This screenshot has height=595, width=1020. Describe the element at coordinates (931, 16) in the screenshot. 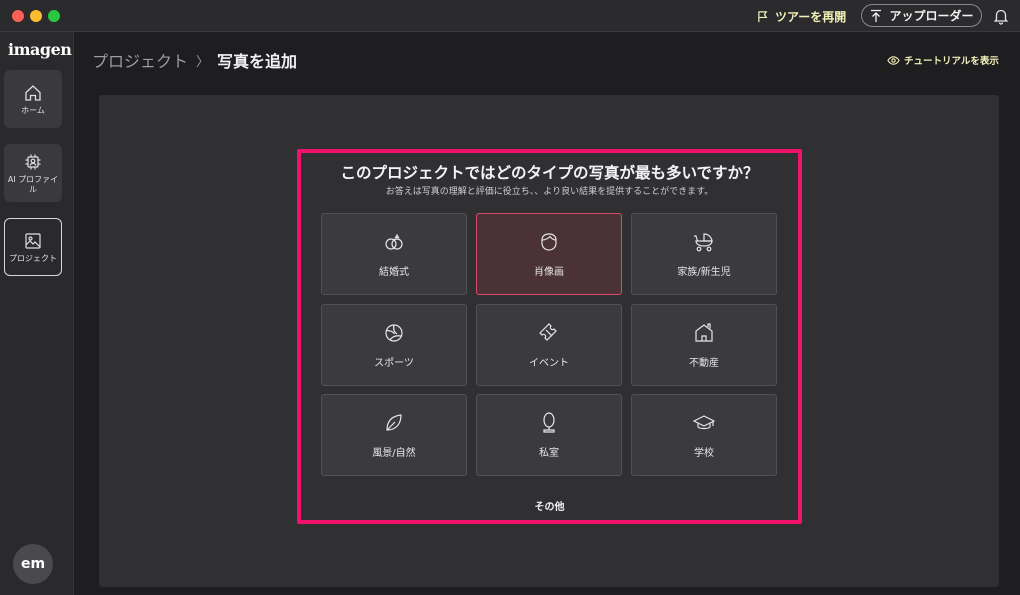

I see `uploader-label: アップローダー` at that location.